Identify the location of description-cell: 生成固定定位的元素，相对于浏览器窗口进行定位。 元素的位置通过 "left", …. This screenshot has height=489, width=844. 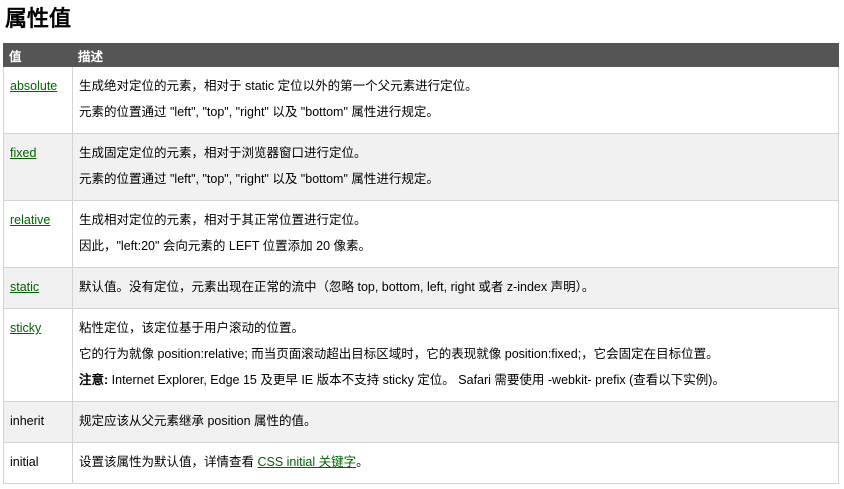
(455, 167).